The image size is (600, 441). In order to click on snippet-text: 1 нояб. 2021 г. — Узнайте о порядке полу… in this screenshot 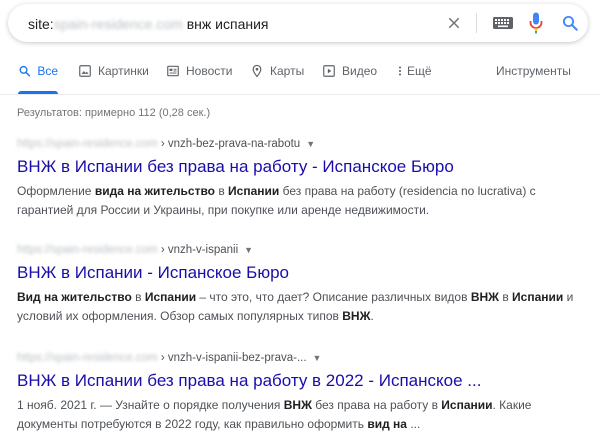, I will do `click(150, 405)`.